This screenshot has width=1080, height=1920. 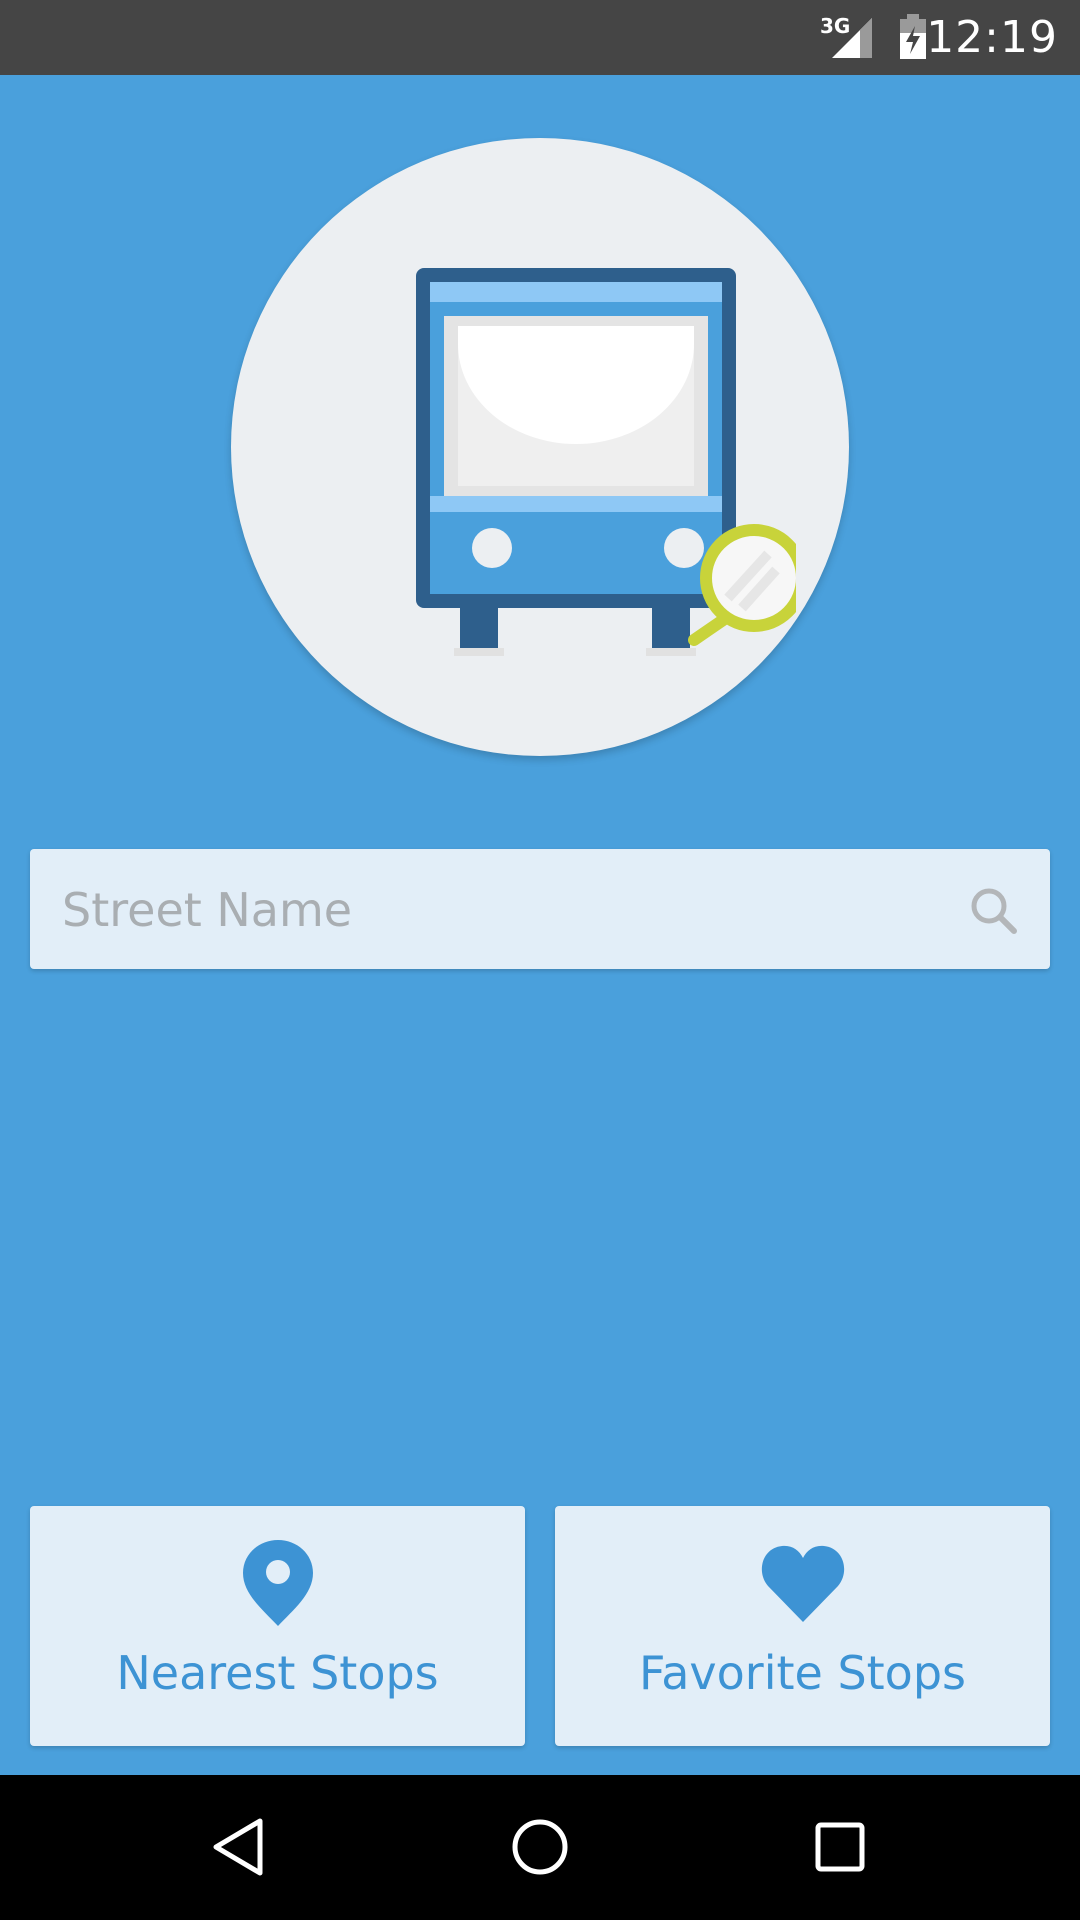 I want to click on back-icon, so click(x=240, y=1847).